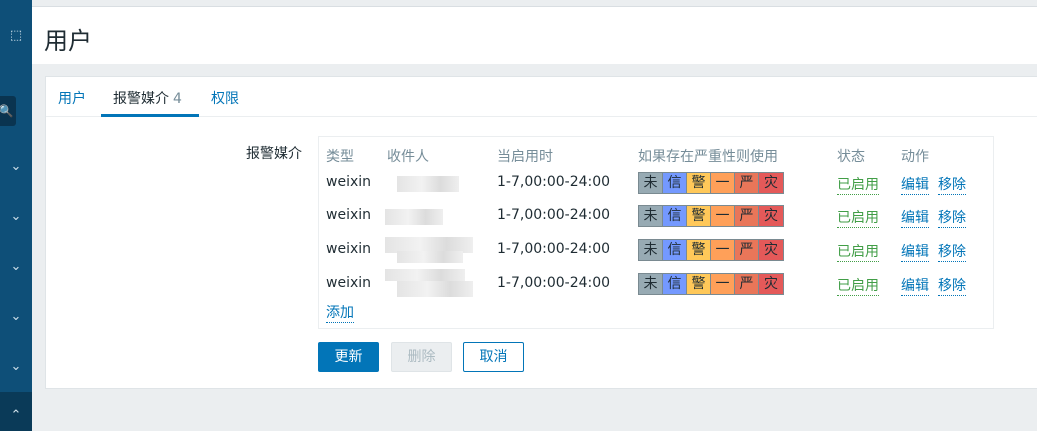 The width and height of the screenshot is (1037, 431). Describe the element at coordinates (525, 157) in the screenshot. I see `column-header-when-active: 当启用时` at that location.